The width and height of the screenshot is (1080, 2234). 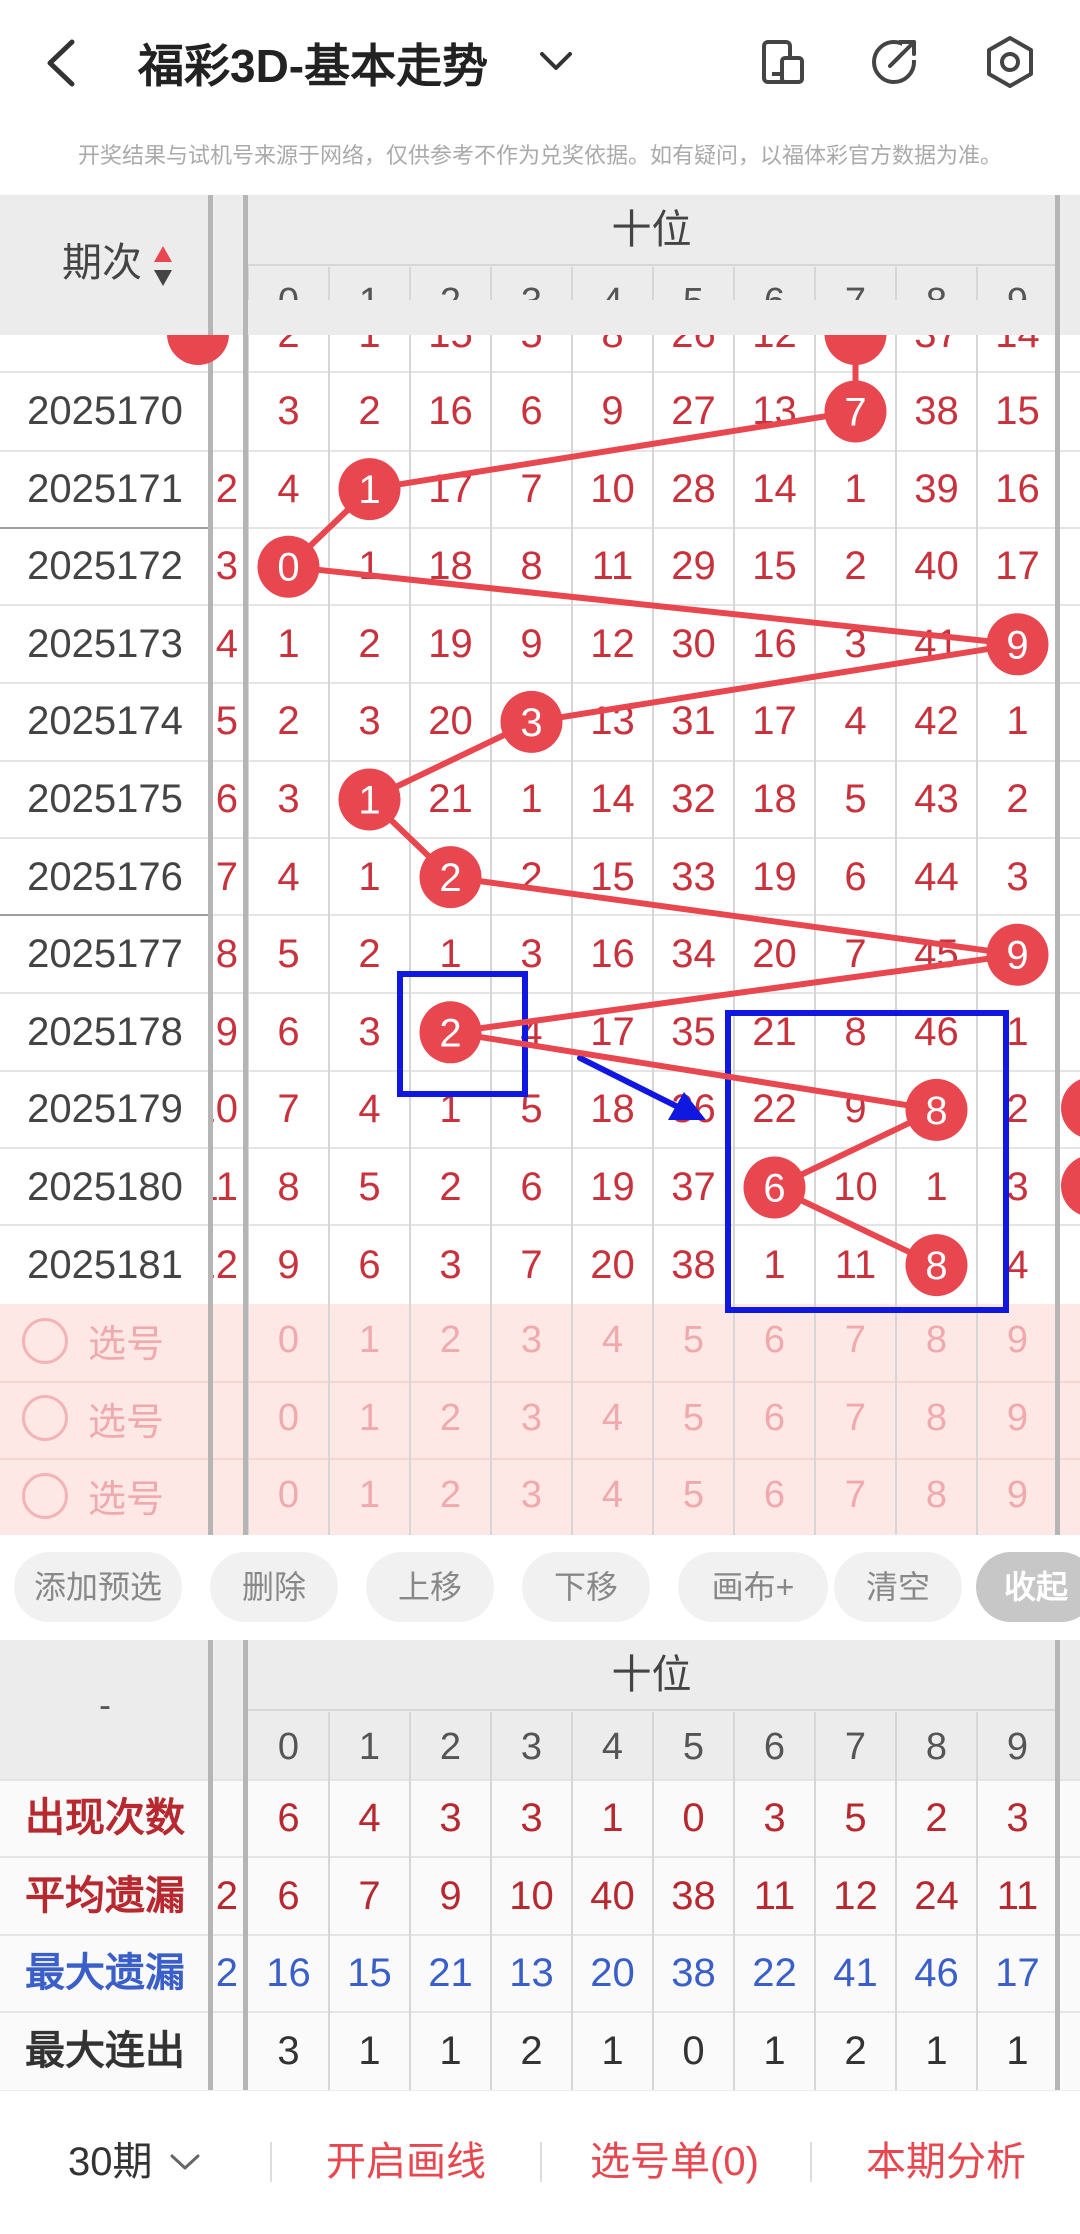 What do you see at coordinates (774, 1895) in the screenshot?
I see `stats-cell: 11` at bounding box center [774, 1895].